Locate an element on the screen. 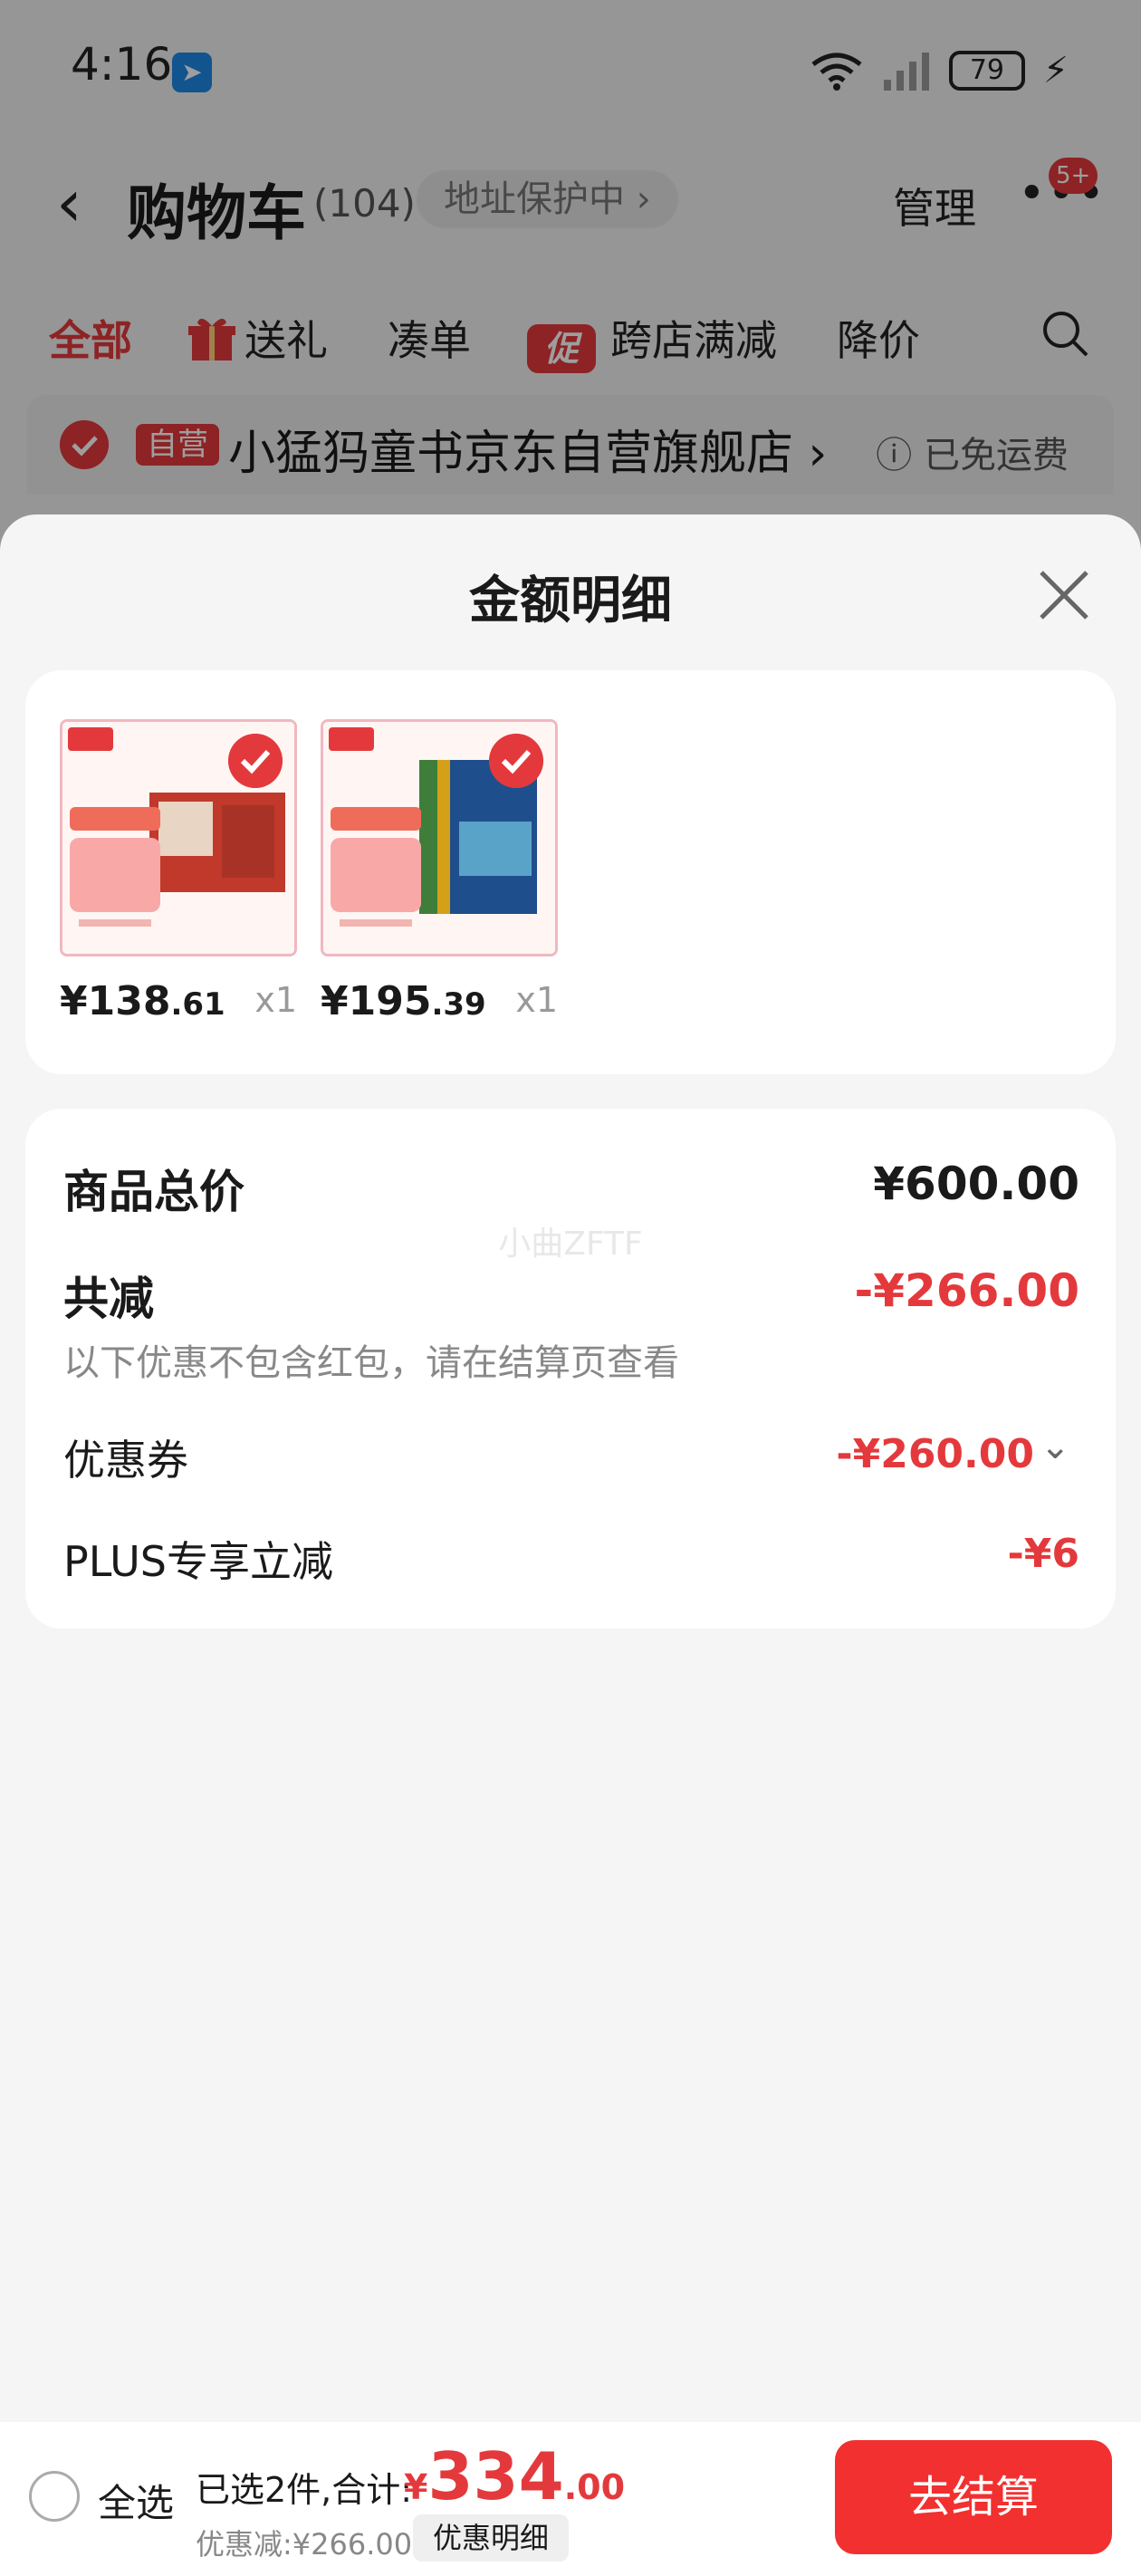  select-all-radio is located at coordinates (55, 2496).